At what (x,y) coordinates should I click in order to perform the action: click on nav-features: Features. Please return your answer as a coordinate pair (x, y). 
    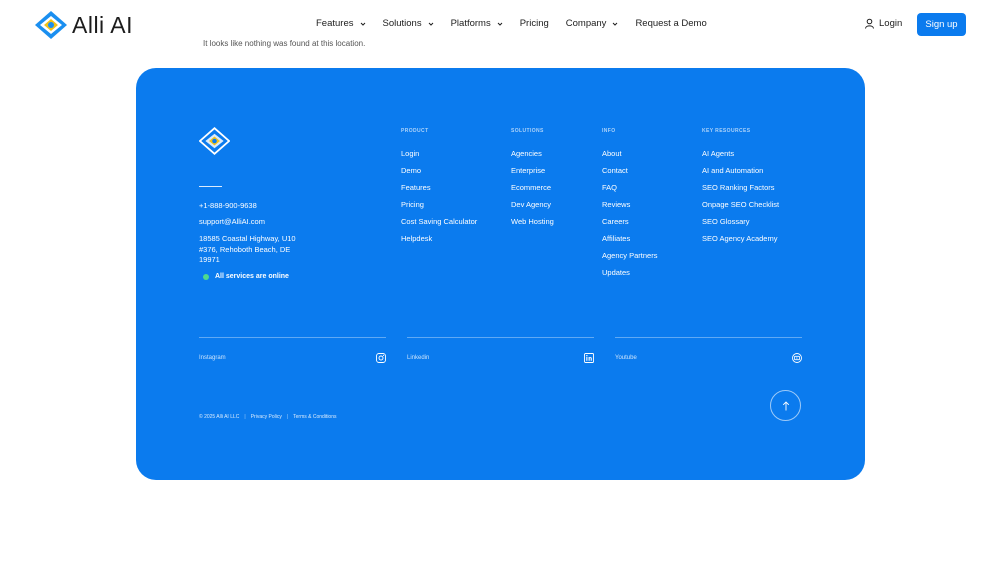
    Looking at the image, I should click on (341, 23).